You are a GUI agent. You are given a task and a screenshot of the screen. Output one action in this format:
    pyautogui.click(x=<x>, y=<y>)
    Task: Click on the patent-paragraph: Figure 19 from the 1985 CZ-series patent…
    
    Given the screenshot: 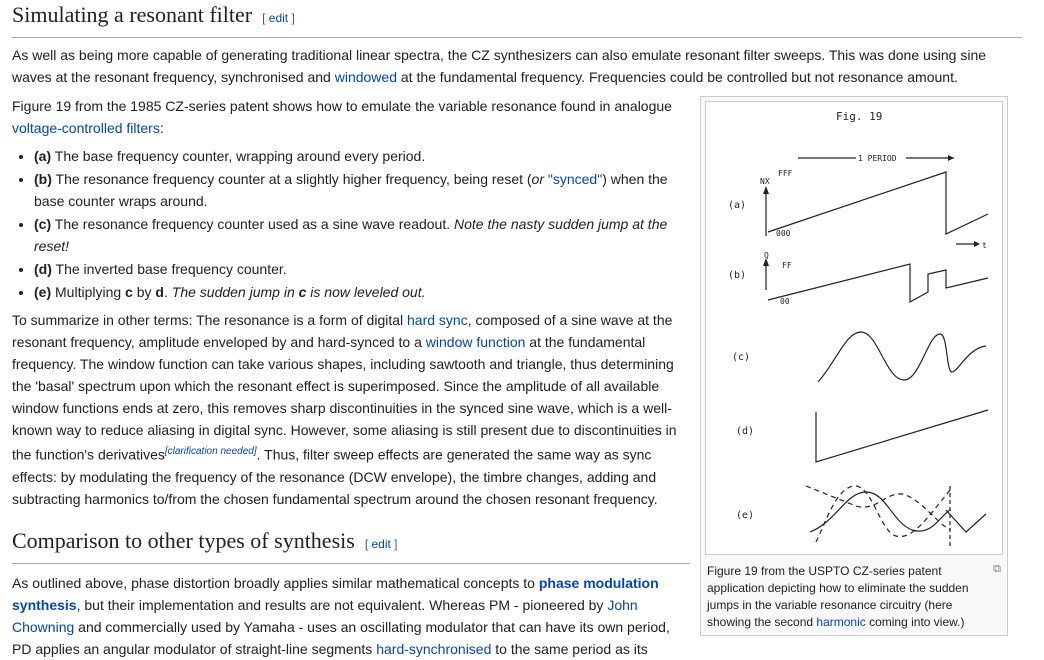 What is the action you would take?
    pyautogui.click(x=344, y=117)
    